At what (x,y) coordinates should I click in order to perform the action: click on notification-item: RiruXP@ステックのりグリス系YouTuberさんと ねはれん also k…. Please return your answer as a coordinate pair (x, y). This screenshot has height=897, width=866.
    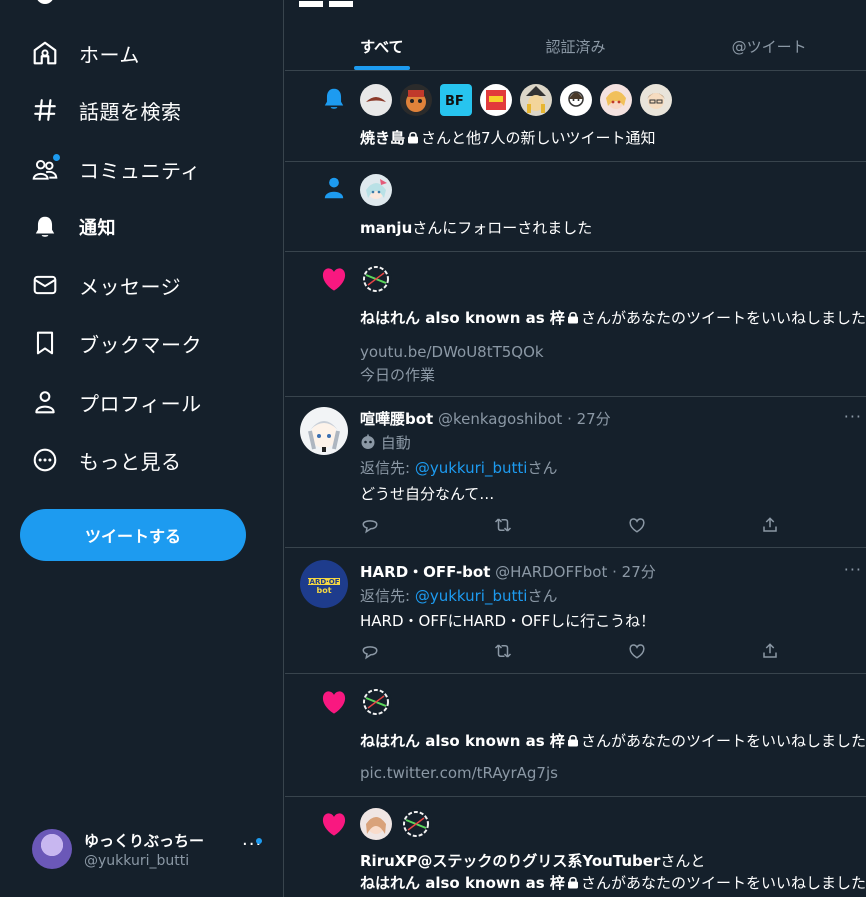
    Looking at the image, I should click on (575, 847).